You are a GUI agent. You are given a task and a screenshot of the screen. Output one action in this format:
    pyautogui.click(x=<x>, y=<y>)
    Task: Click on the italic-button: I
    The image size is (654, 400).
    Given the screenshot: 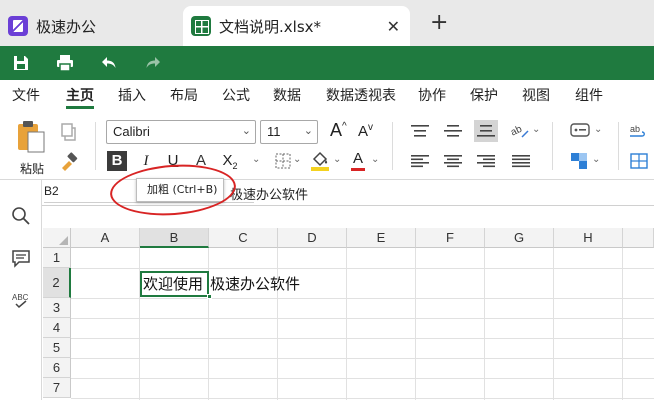 What is the action you would take?
    pyautogui.click(x=146, y=161)
    